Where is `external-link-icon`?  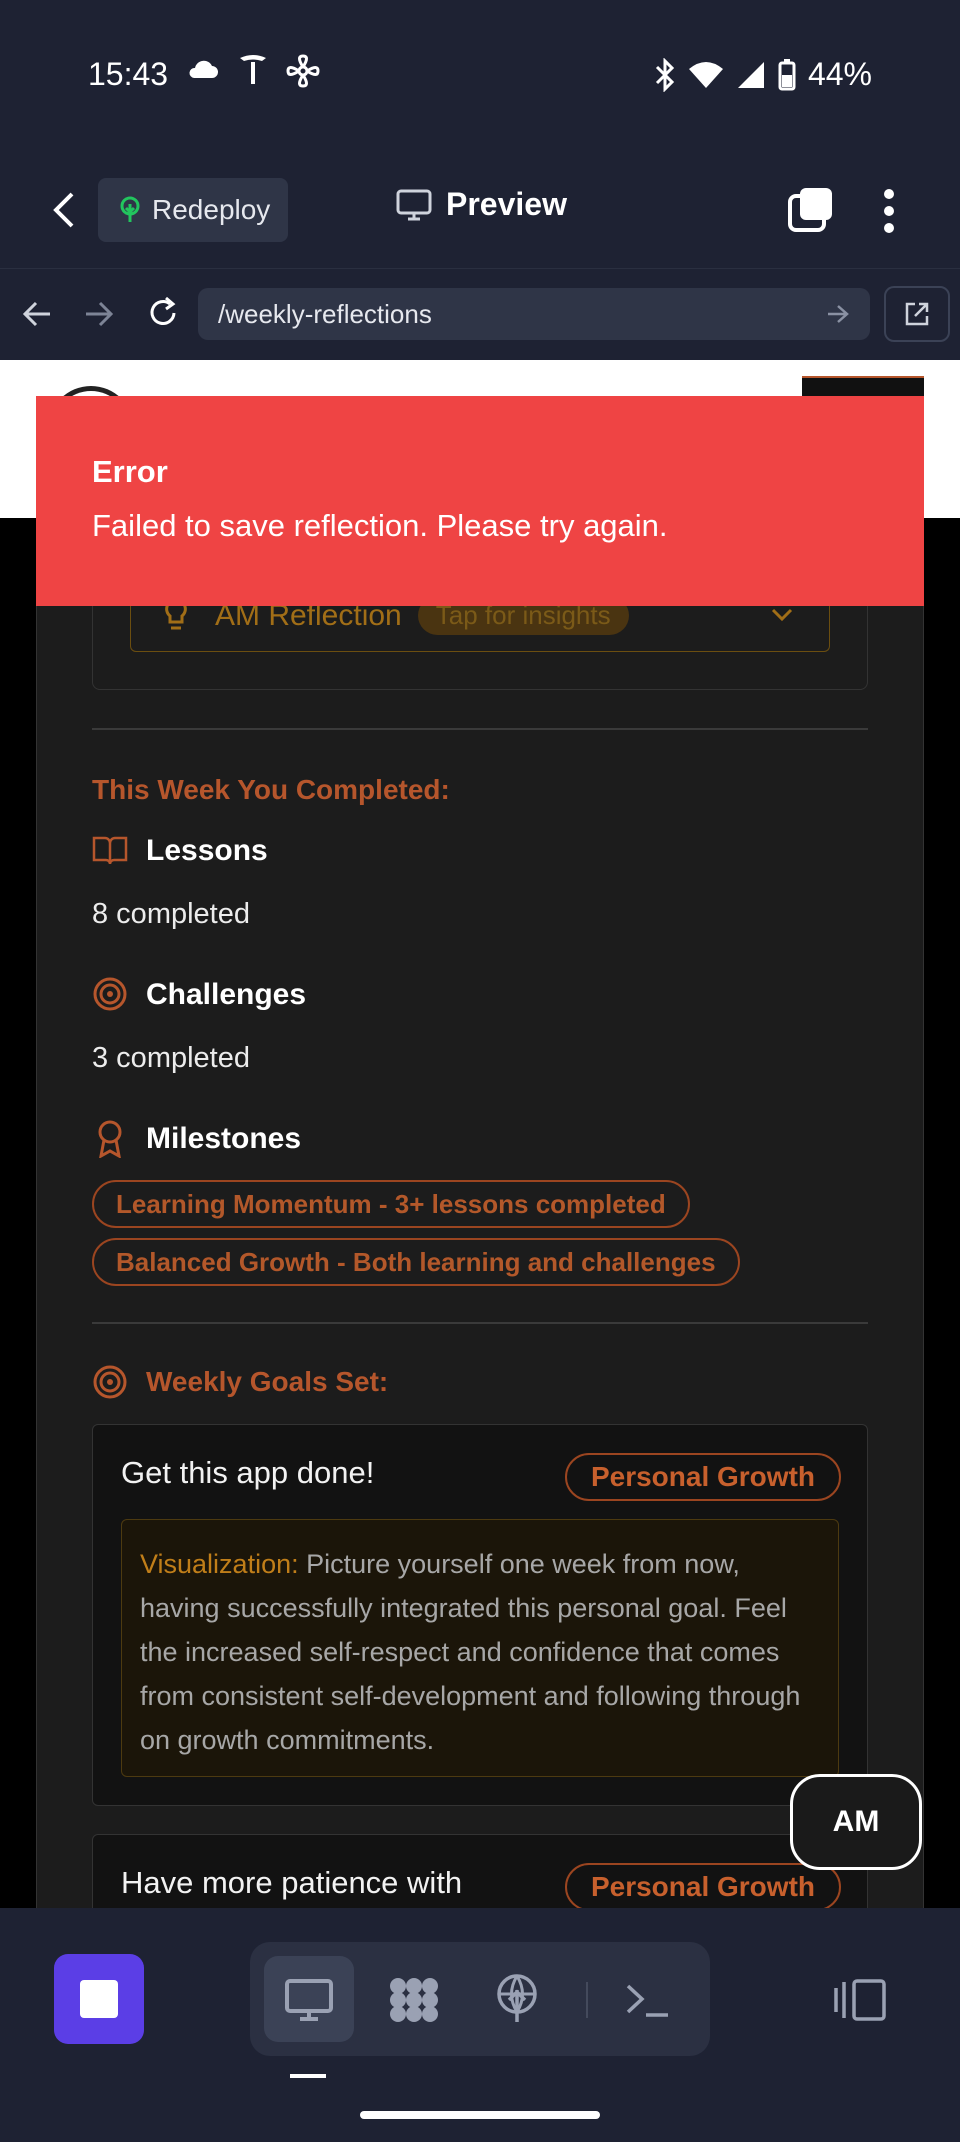
external-link-icon is located at coordinates (917, 314).